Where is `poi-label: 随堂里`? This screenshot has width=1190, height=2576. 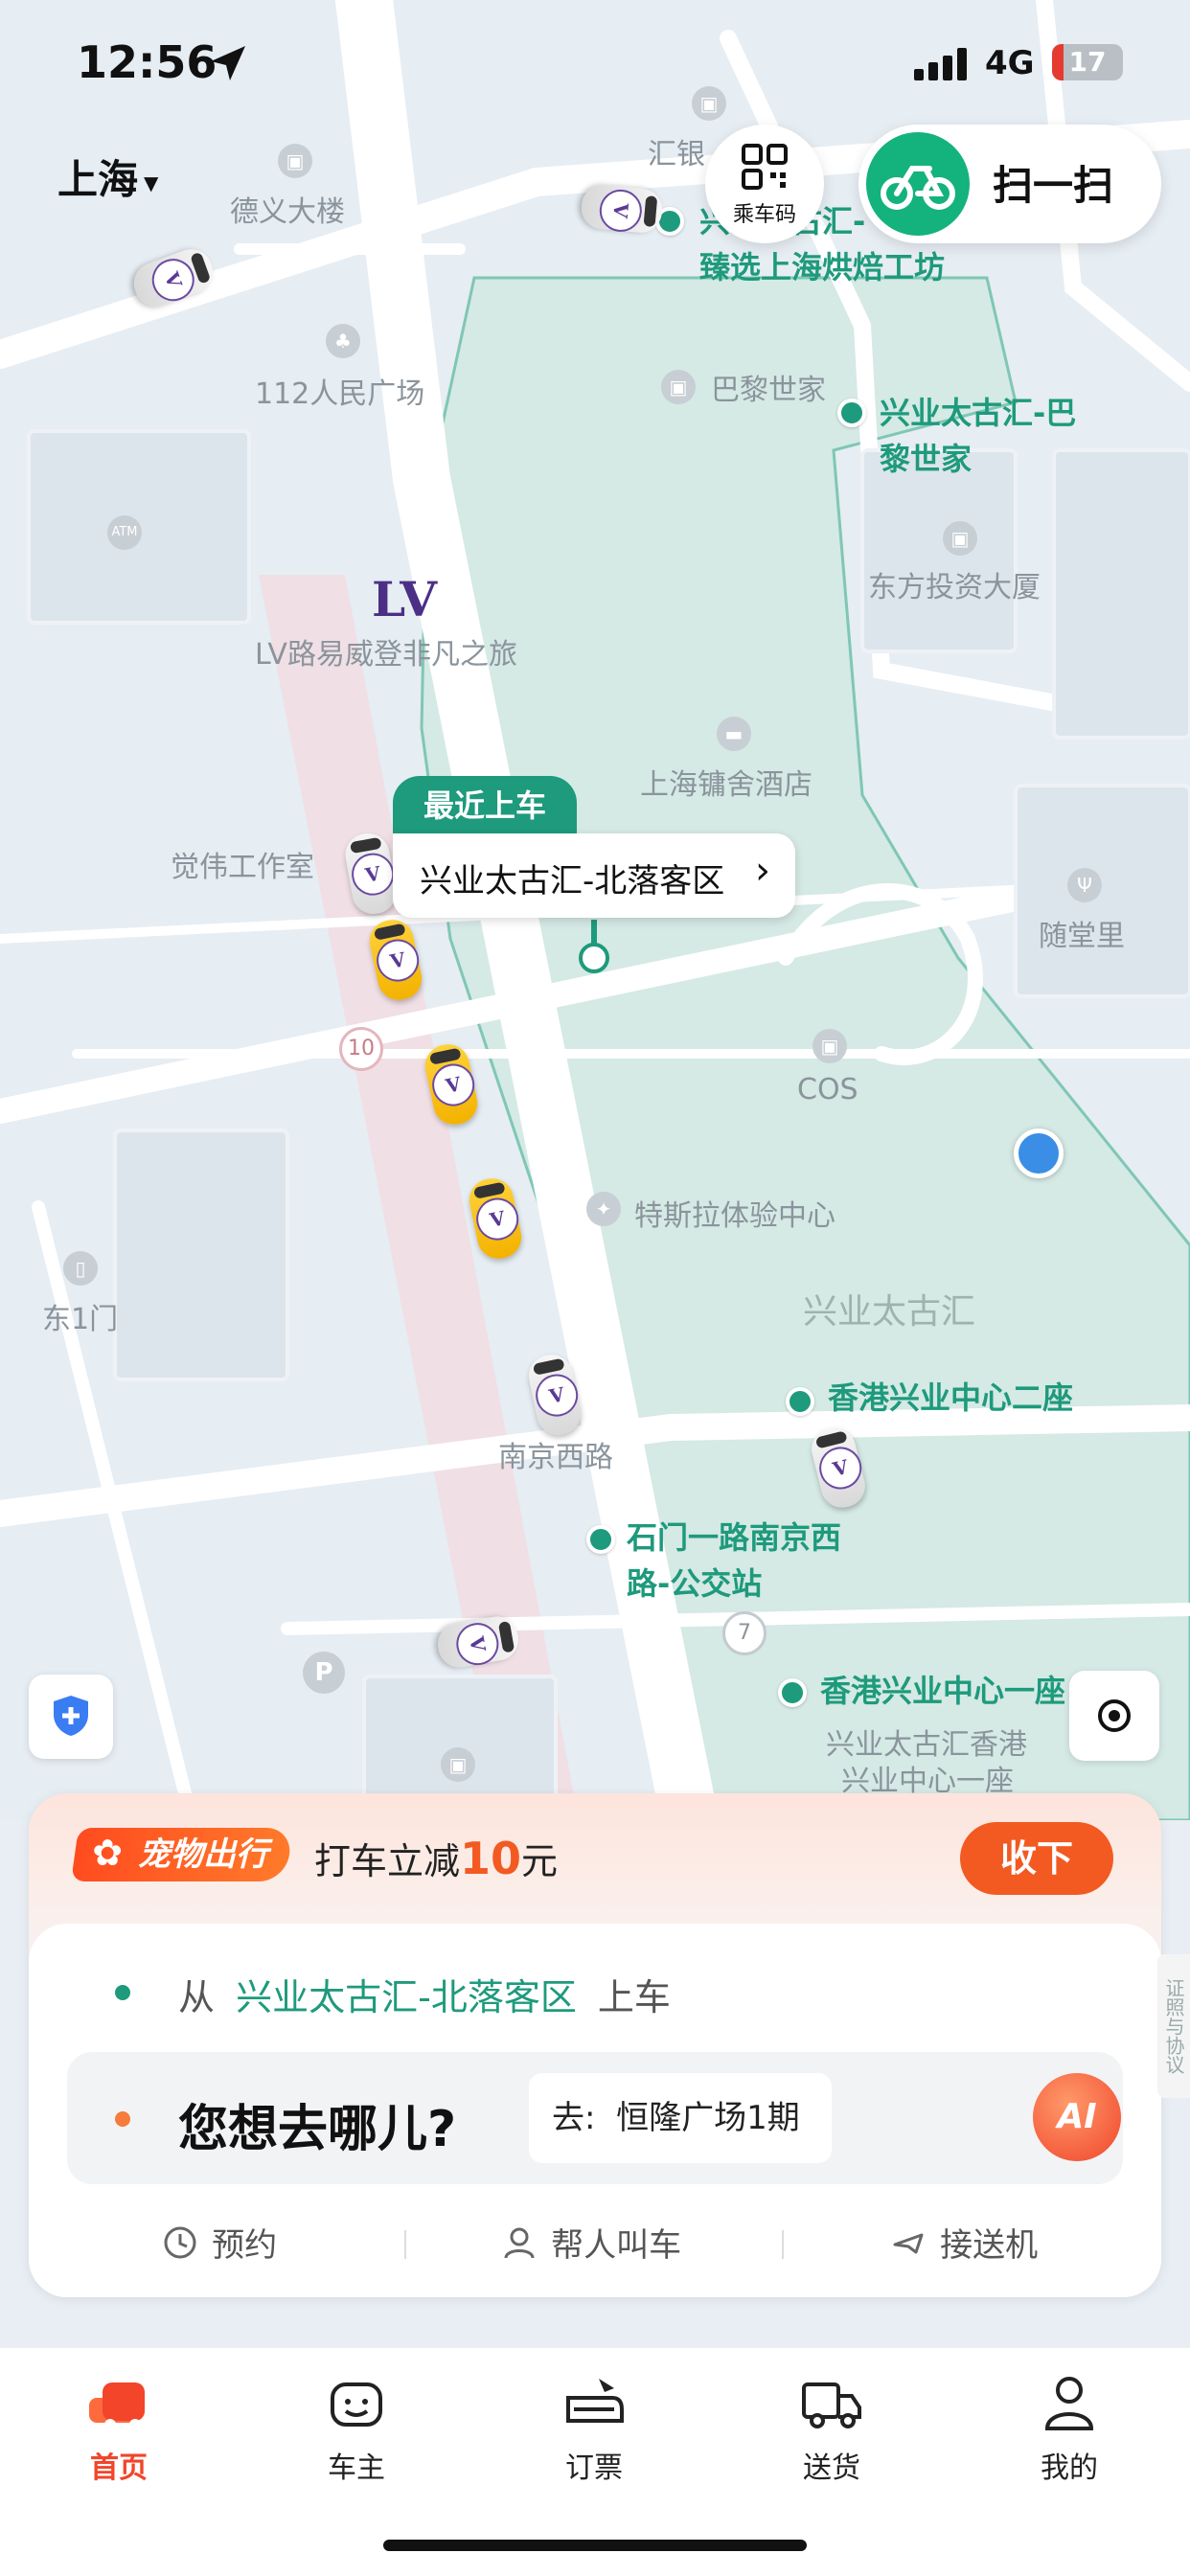 poi-label: 随堂里 is located at coordinates (1082, 937).